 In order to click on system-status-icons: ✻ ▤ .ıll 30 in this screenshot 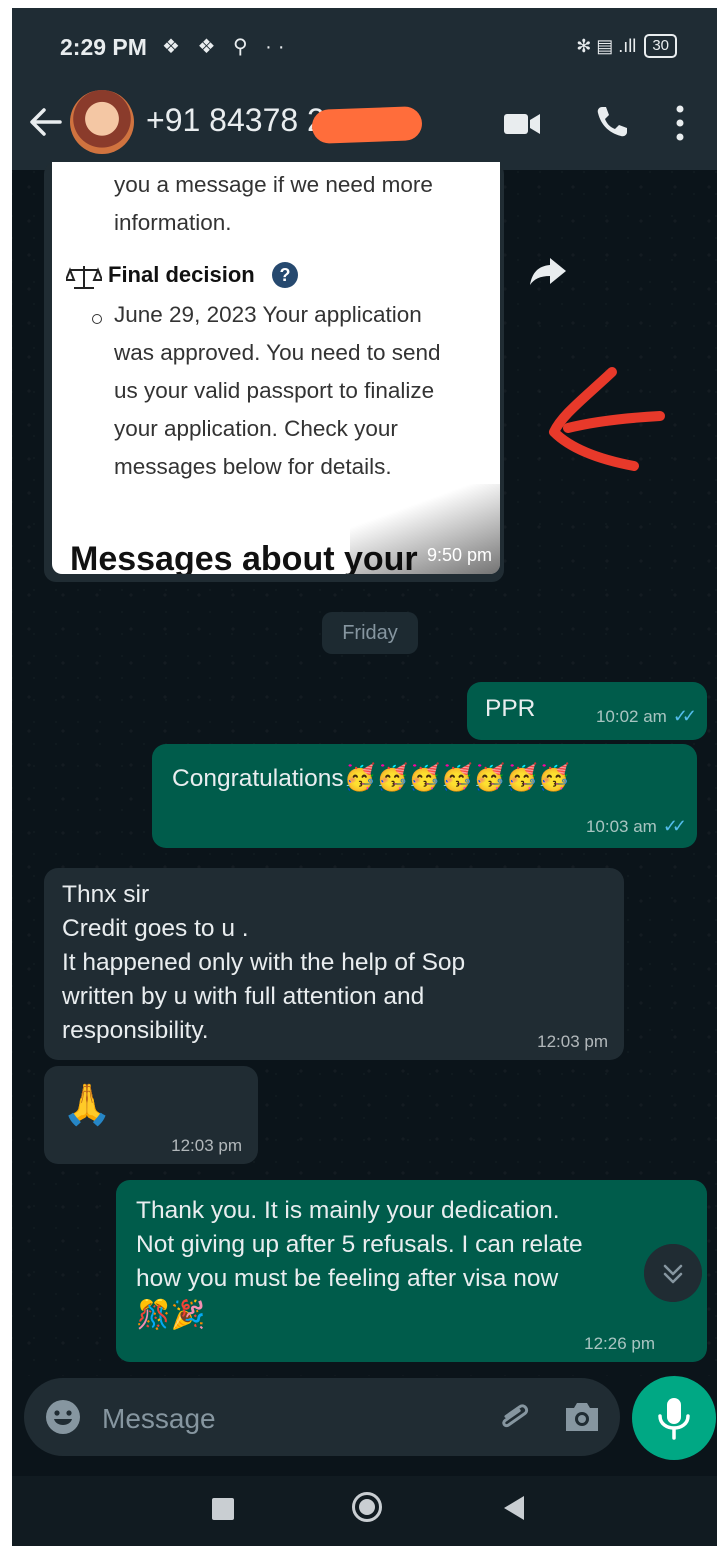, I will do `click(626, 46)`.